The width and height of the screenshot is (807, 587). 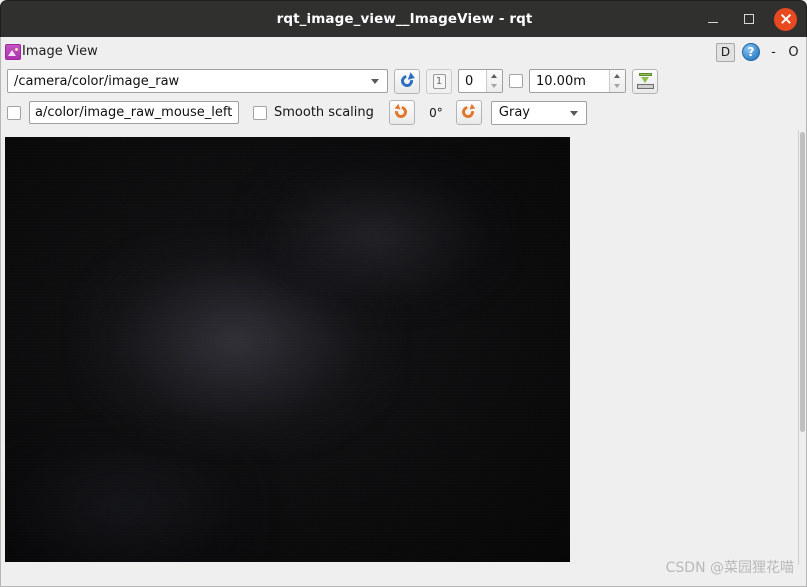 I want to click on toolbar-row-topic: /camera/color/image_raw 1 0 10.00m, so click(x=403, y=81).